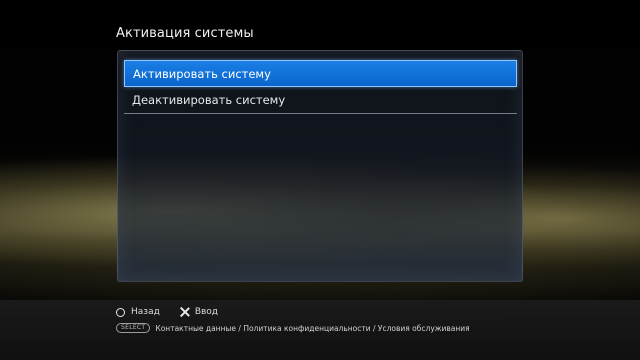  I want to click on button-hints: Назад Ввод, so click(177, 312).